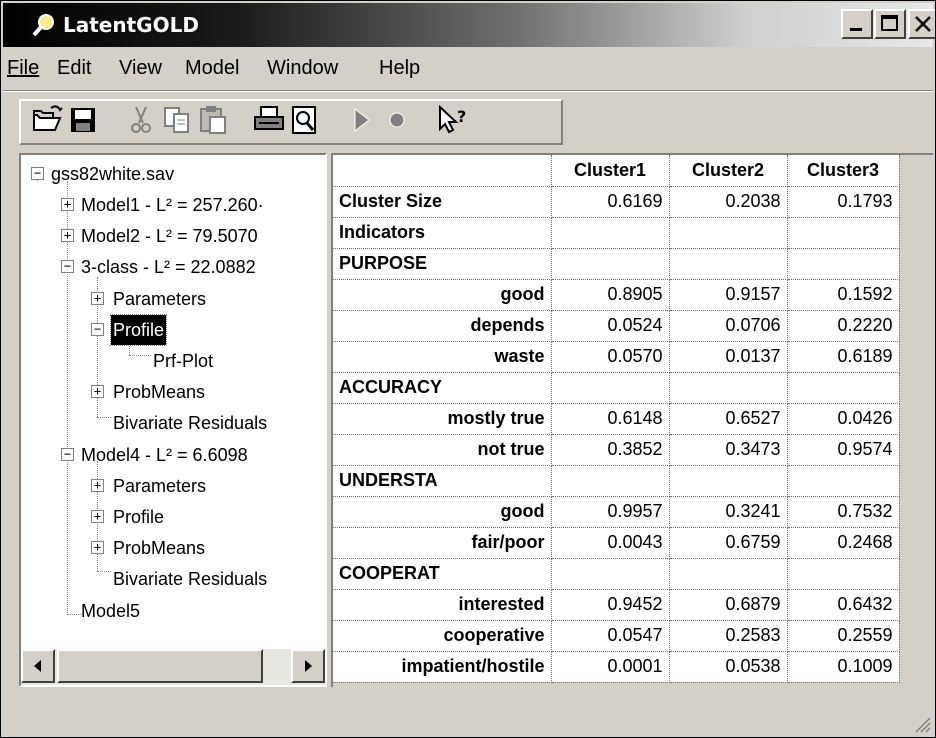 The height and width of the screenshot is (738, 936). What do you see at coordinates (171, 330) in the screenshot?
I see `tree-node-3class-profile: − Profile` at bounding box center [171, 330].